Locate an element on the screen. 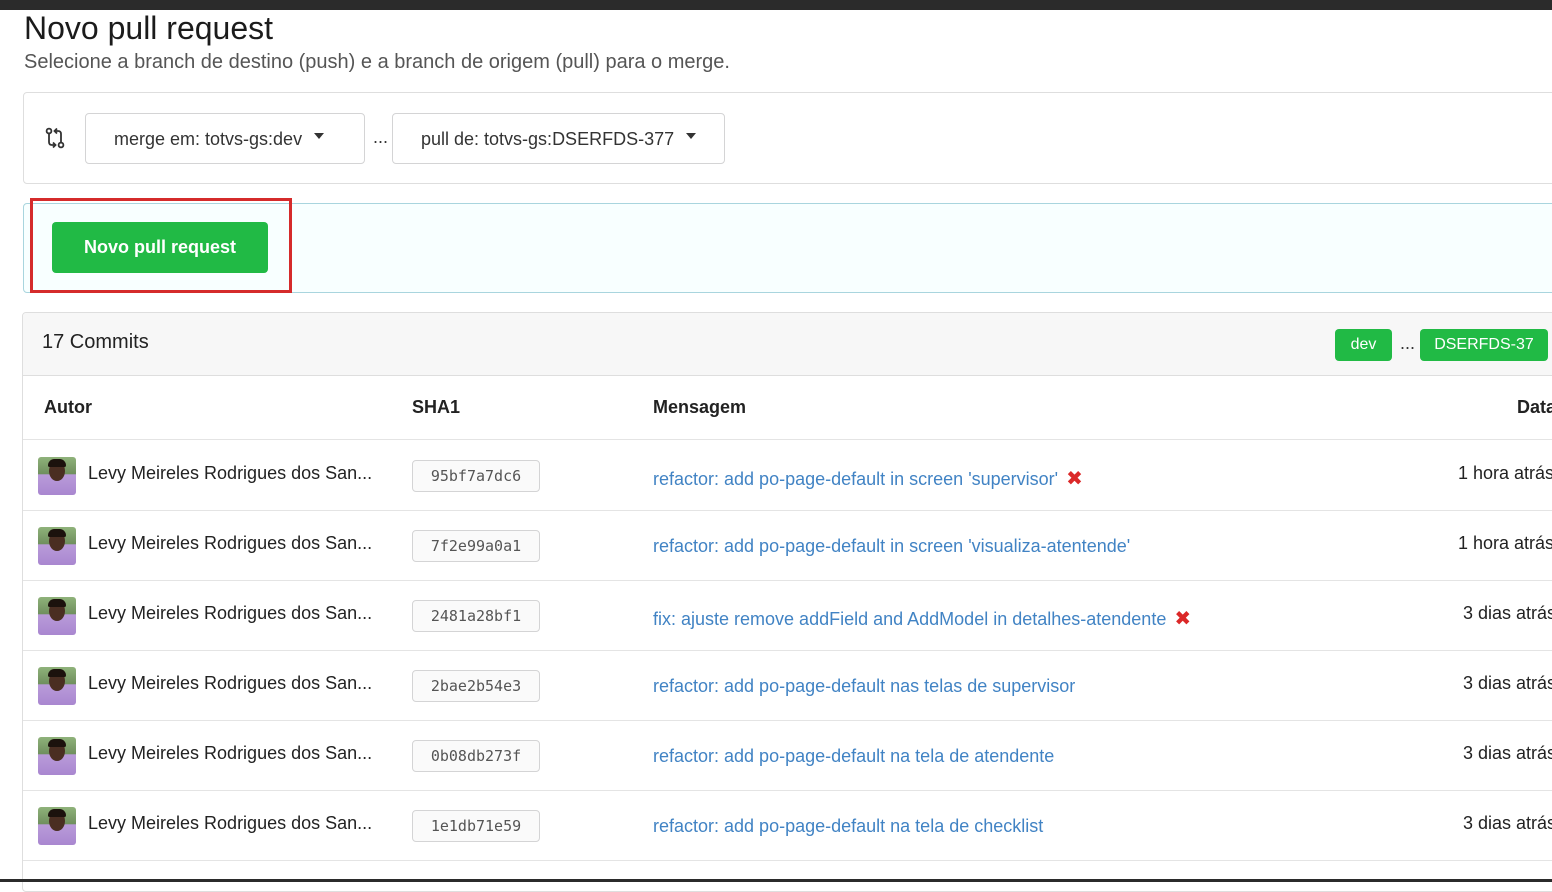 Image resolution: width=1552 pixels, height=892 pixels. commit-sha-button: 7f2e99a0a1 is located at coordinates (476, 546).